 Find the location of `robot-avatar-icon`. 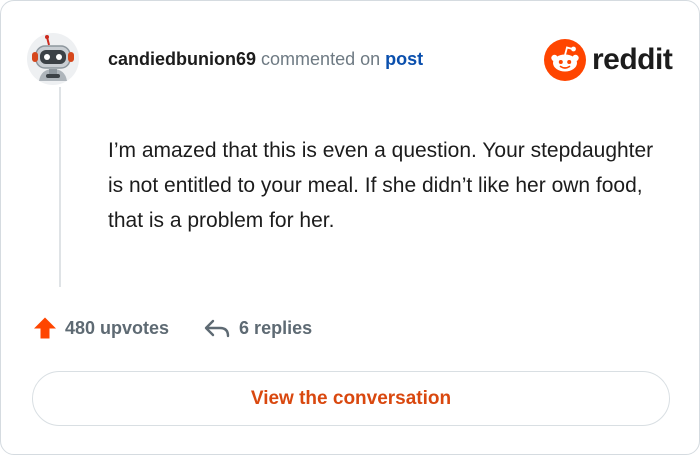

robot-avatar-icon is located at coordinates (53, 59).